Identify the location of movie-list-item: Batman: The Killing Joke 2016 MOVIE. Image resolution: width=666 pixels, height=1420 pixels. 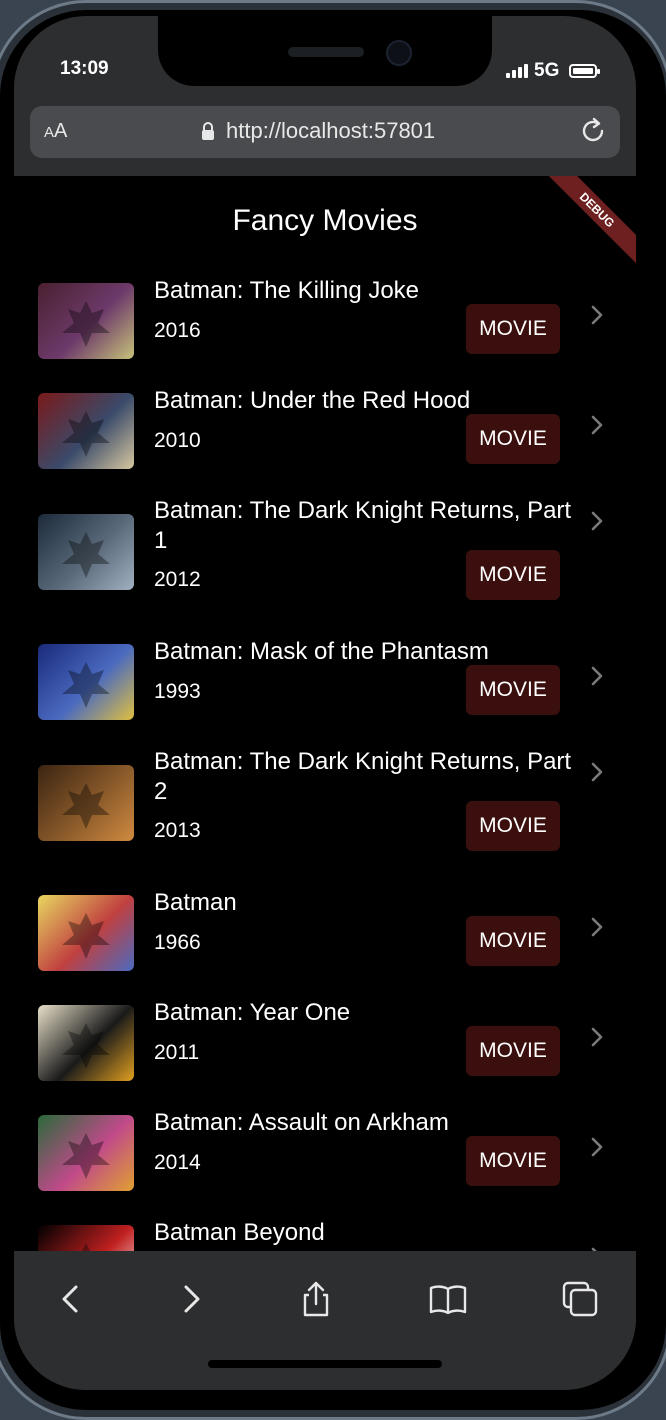
(325, 323).